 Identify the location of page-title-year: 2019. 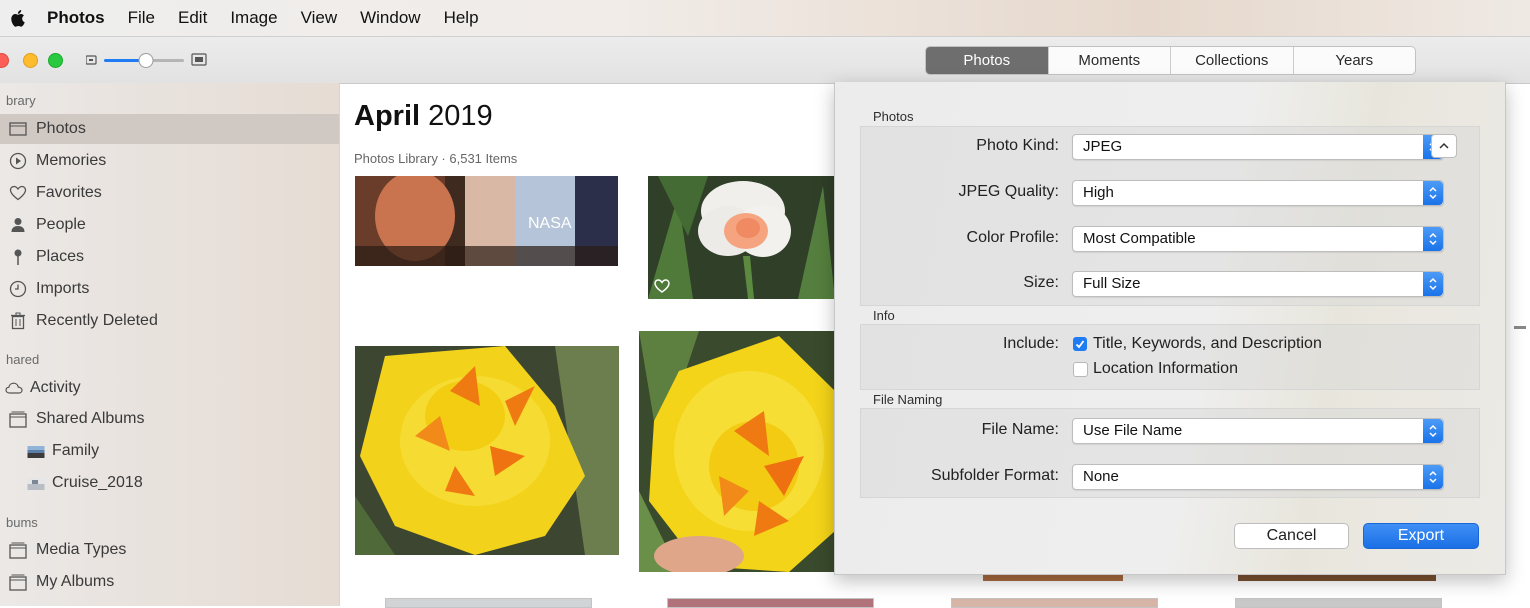
(460, 116).